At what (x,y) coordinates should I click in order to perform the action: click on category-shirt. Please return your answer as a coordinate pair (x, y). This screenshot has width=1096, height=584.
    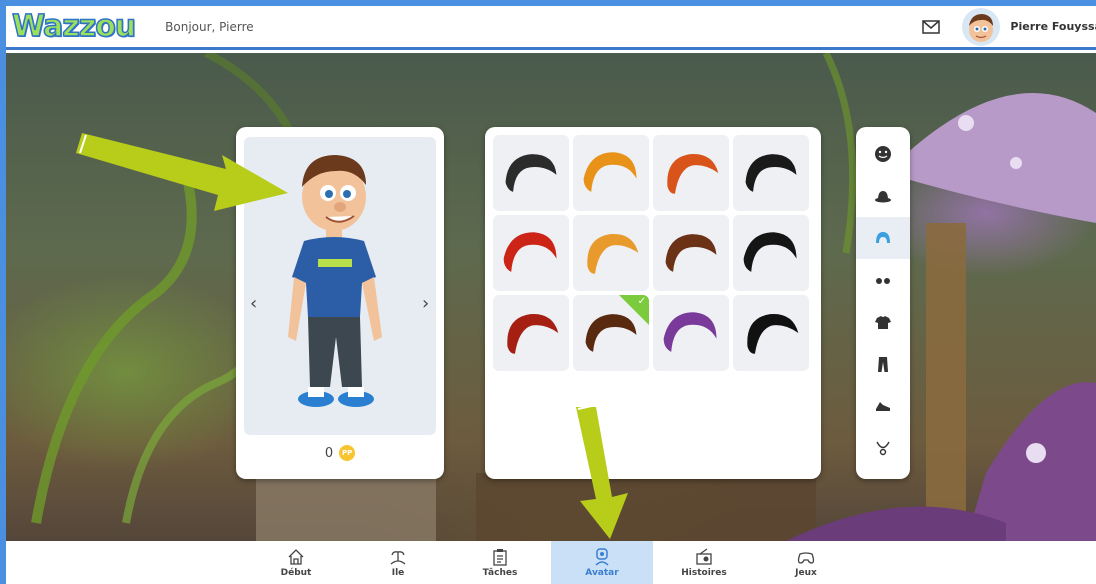
    Looking at the image, I should click on (883, 322).